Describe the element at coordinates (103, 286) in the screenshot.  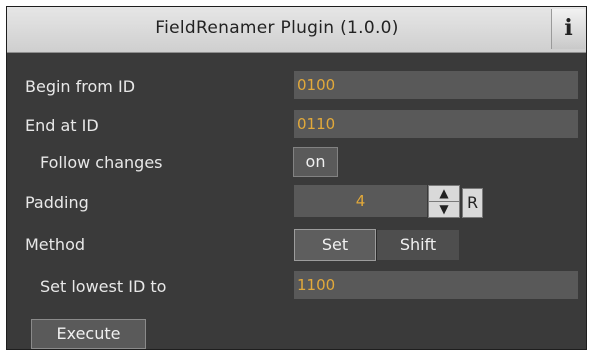
I see `lowest-id-label: Set lowest ID to` at that location.